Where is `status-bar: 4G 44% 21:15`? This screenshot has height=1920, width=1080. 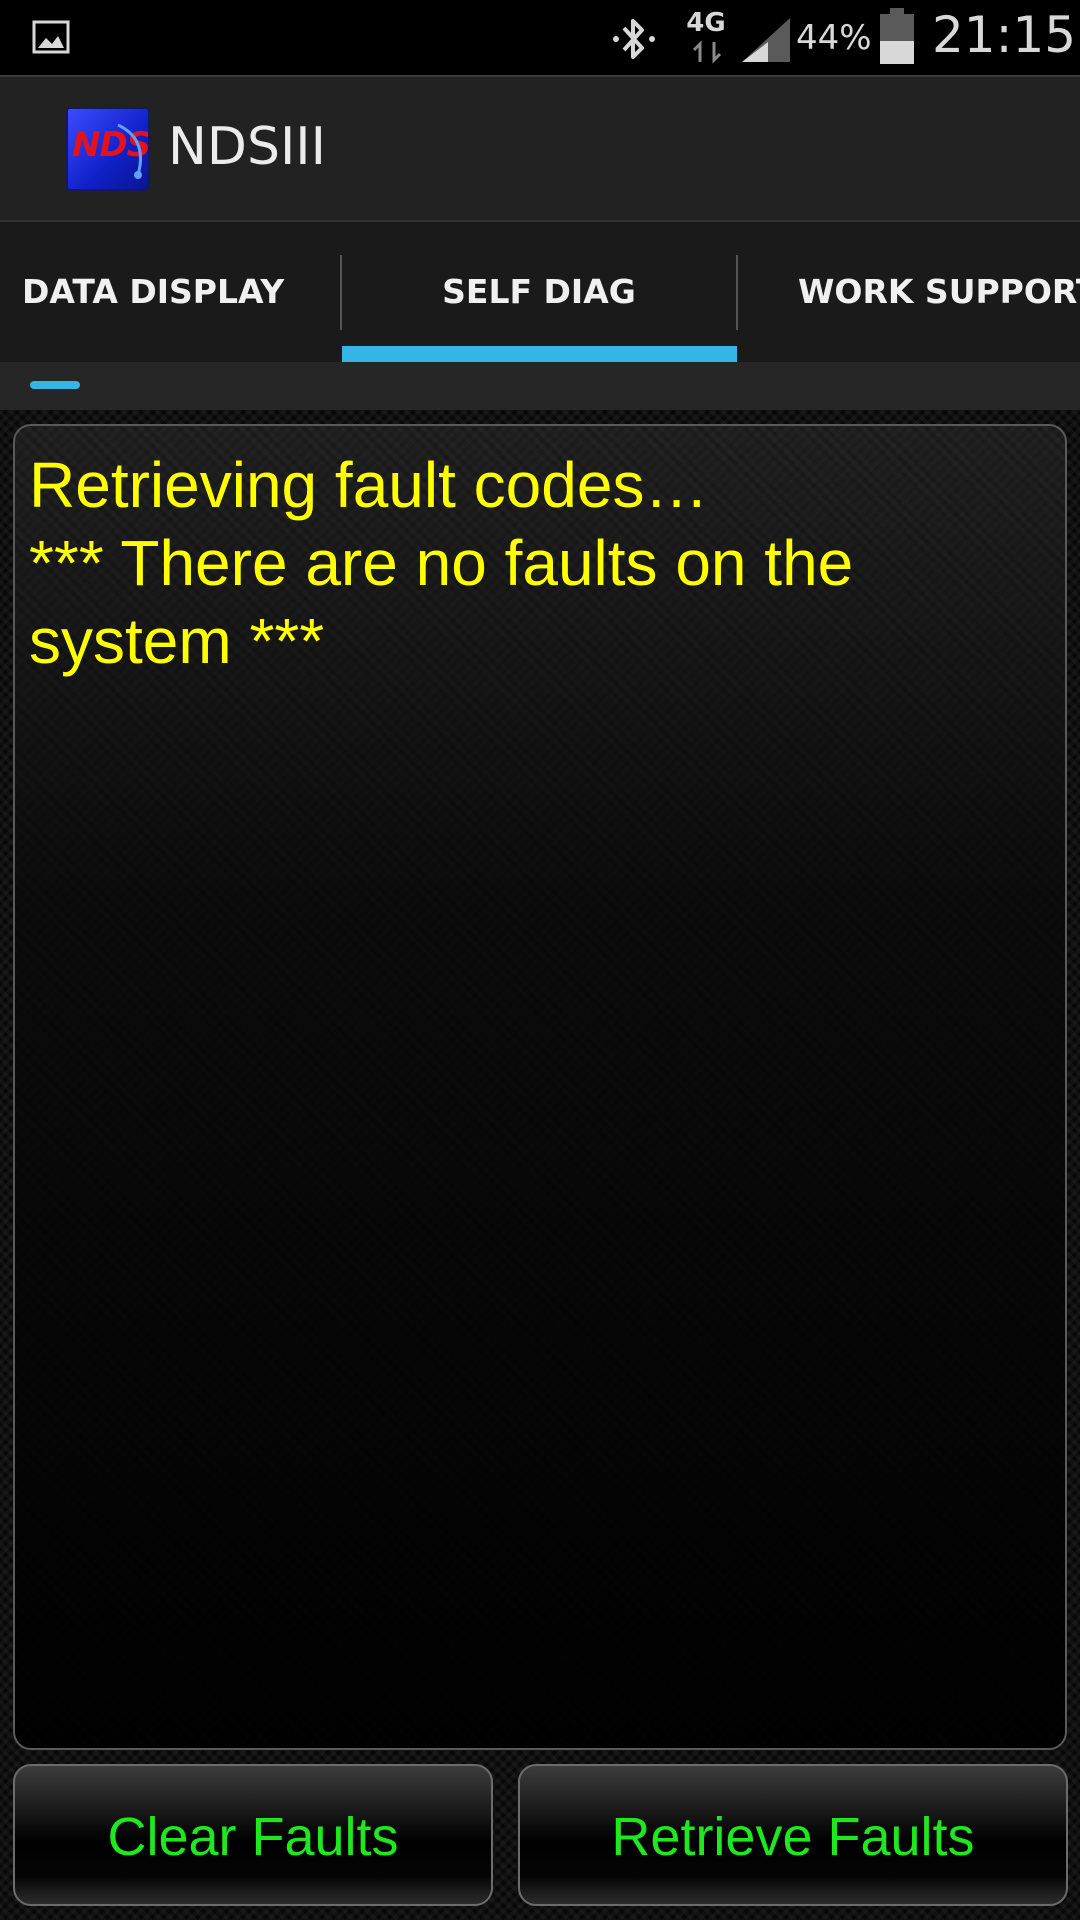 status-bar: 4G 44% 21:15 is located at coordinates (540, 37).